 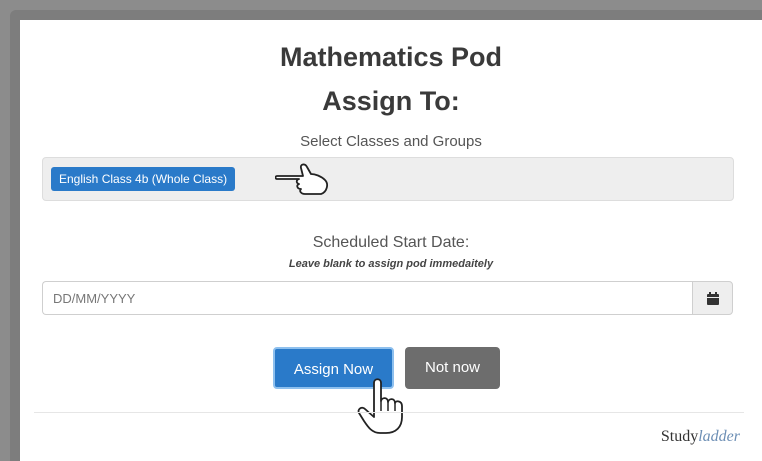 I want to click on brand-ladder: ladder, so click(x=719, y=436).